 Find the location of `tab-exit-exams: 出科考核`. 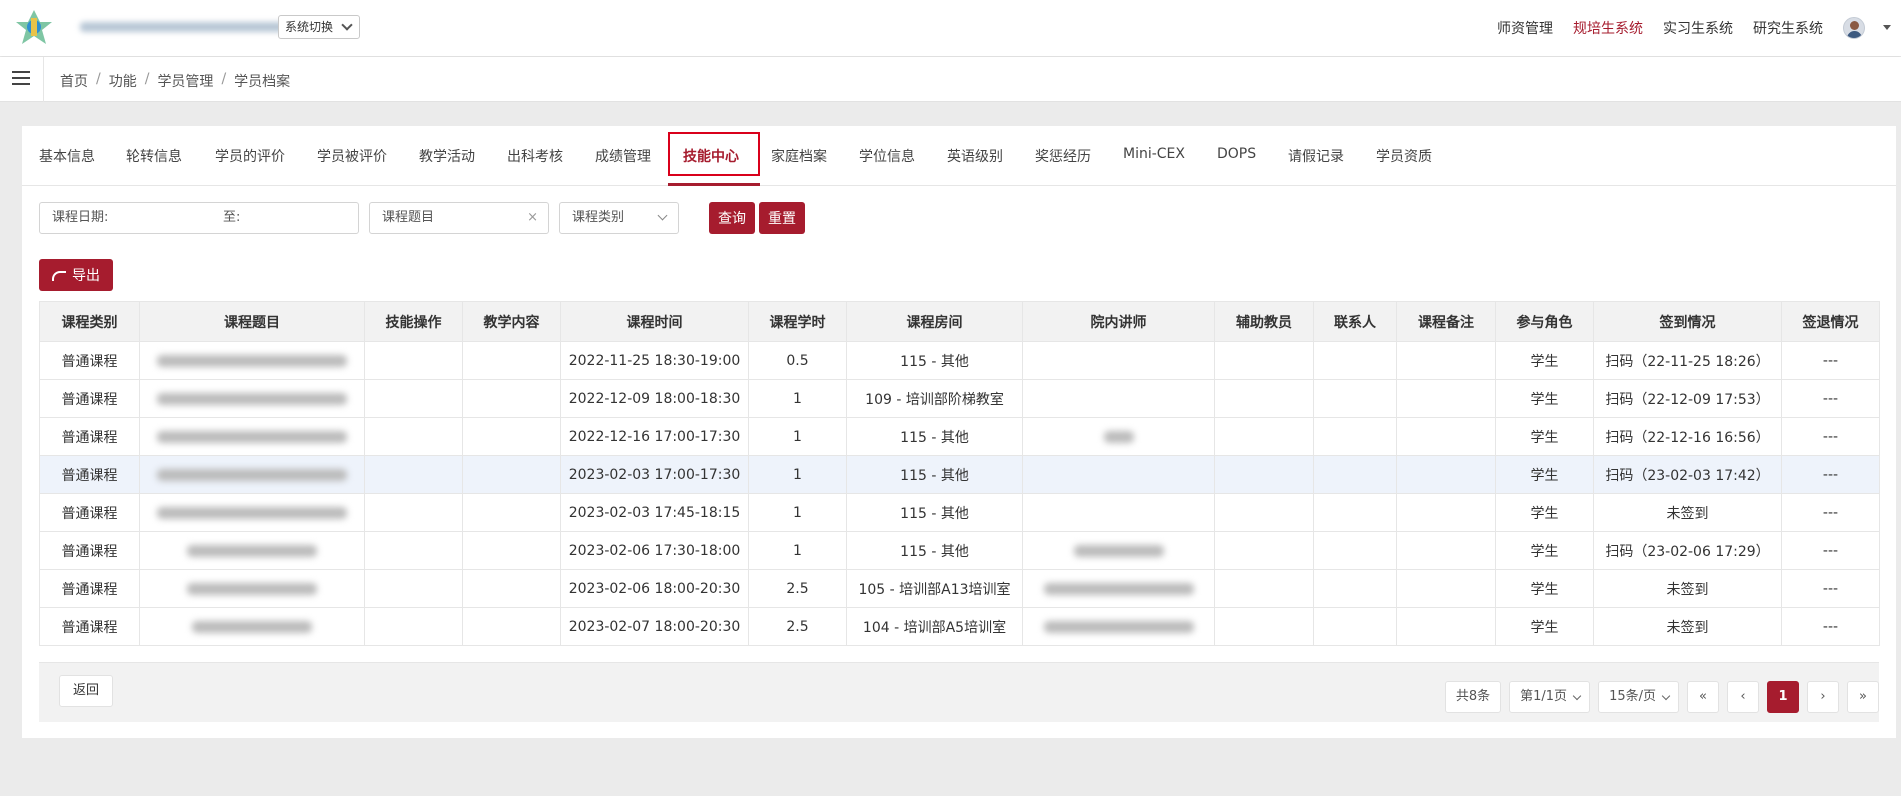

tab-exit-exams: 出科考核 is located at coordinates (535, 156).